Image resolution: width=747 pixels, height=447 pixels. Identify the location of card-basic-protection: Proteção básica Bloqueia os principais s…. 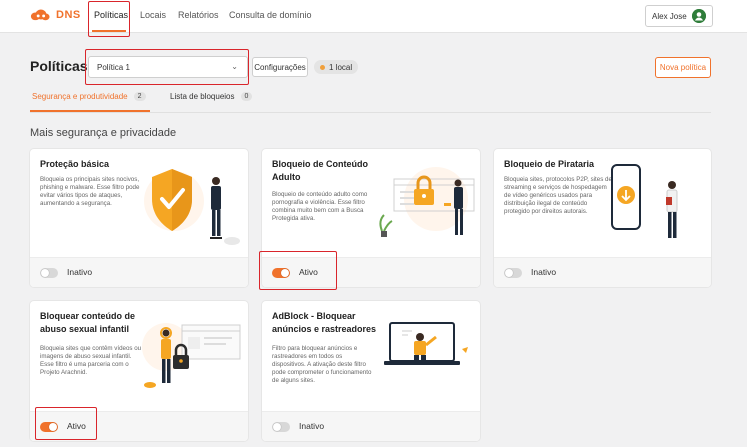
(139, 218).